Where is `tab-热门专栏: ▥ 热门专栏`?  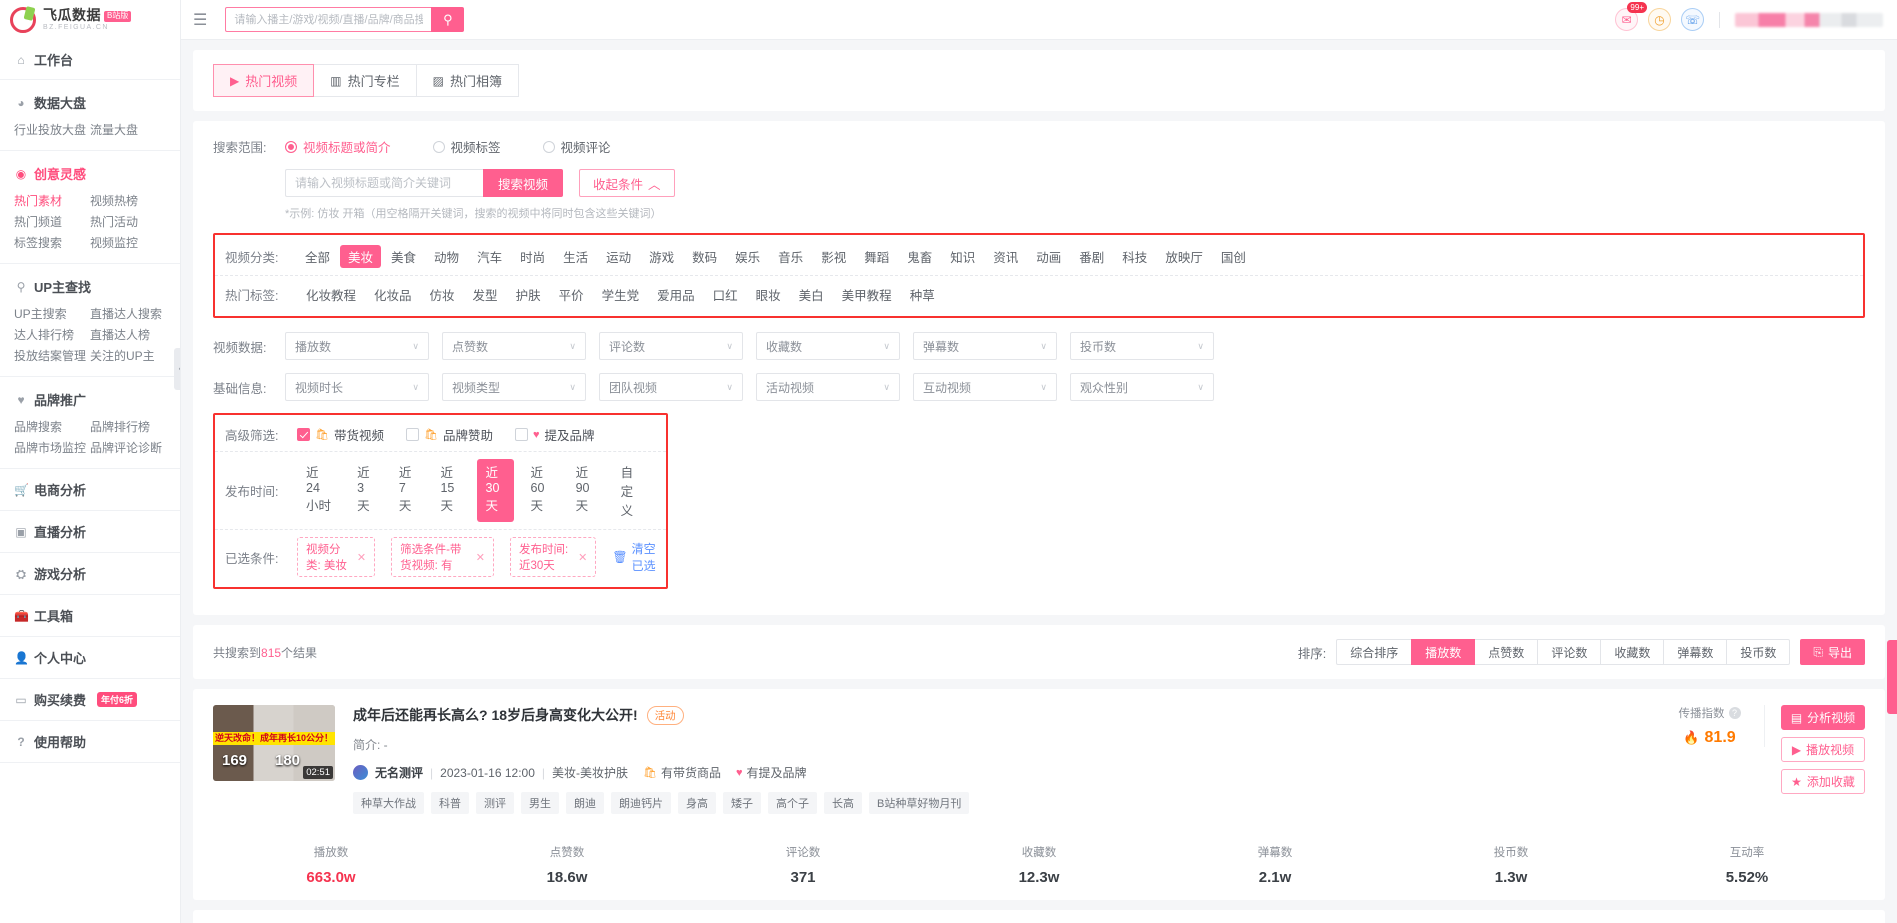
tab-热门专栏: ▥ 热门专栏 is located at coordinates (365, 80).